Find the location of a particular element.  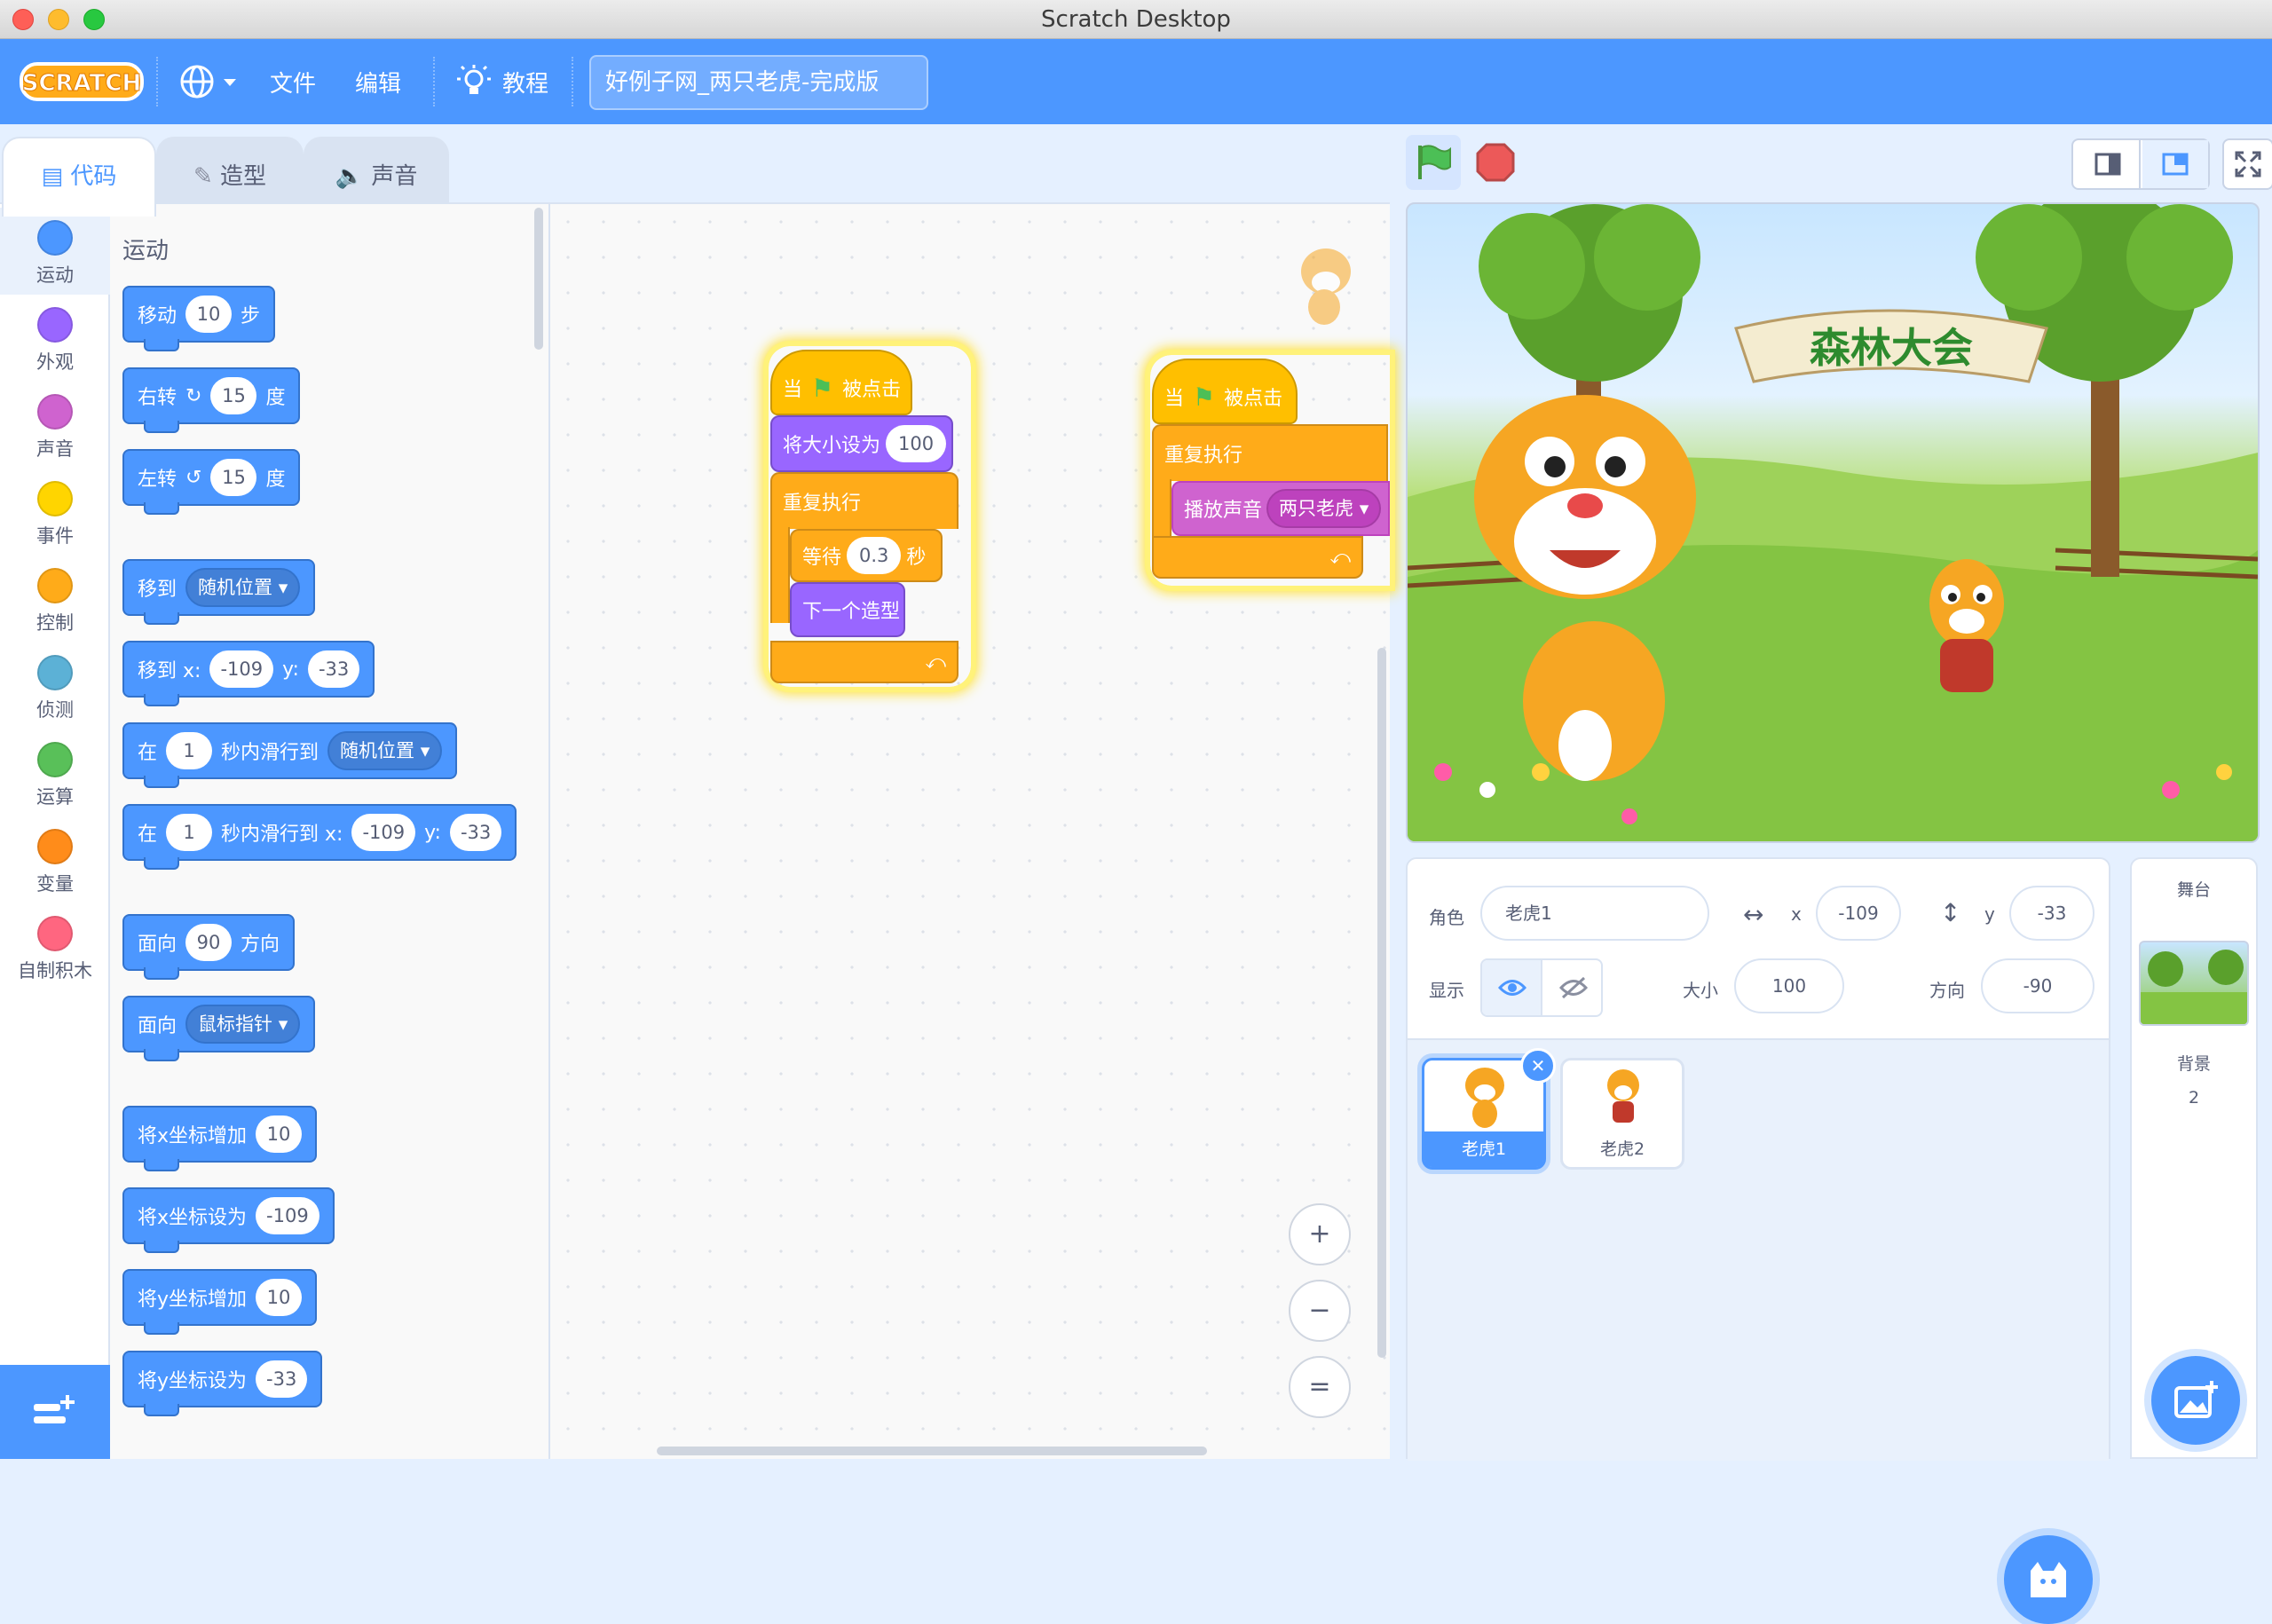

zoom-in-button: + is located at coordinates (1320, 1234).